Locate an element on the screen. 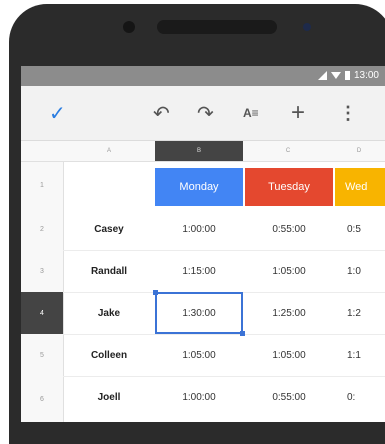 The image size is (385, 444). time-cell: 1:25:00 is located at coordinates (289, 313).